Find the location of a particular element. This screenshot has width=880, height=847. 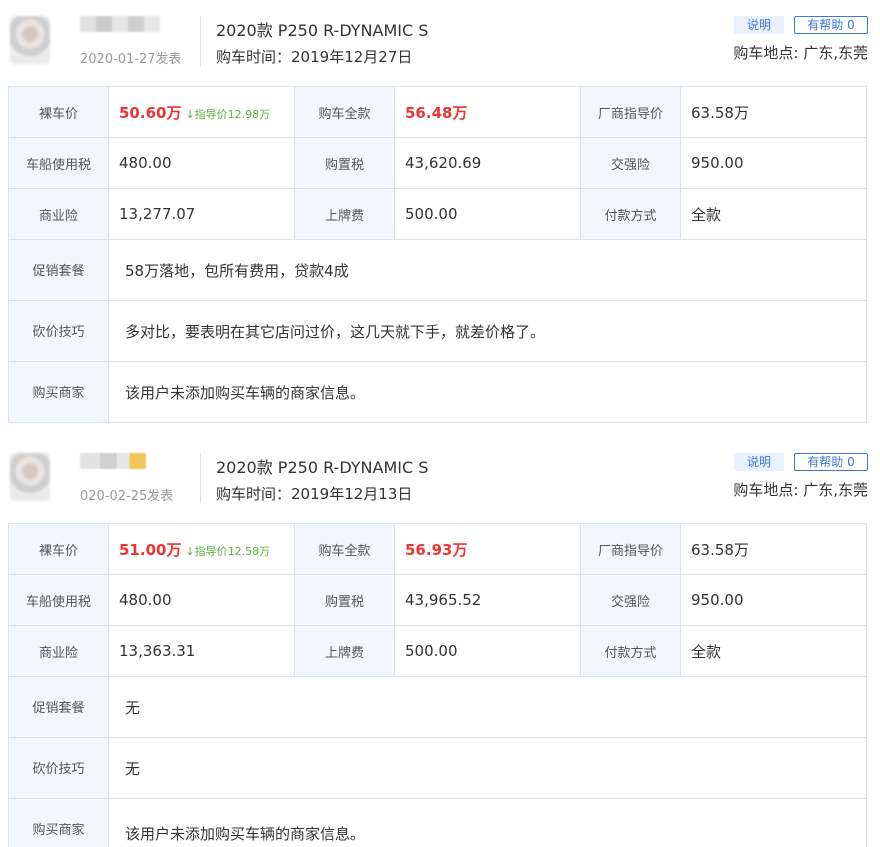

purchase-time: 购车时间：2019年12月13日 is located at coordinates (314, 493).